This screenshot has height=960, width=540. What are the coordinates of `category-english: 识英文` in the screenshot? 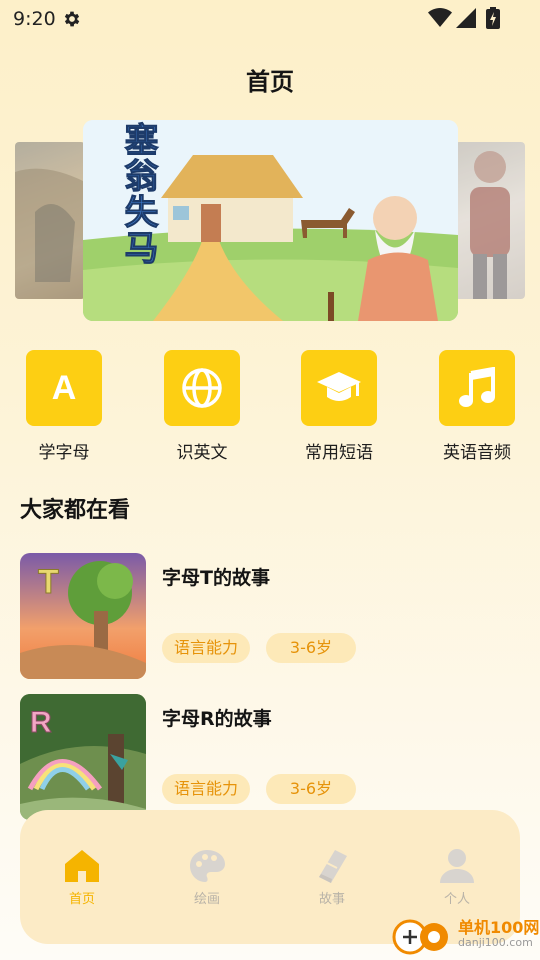 It's located at (202, 406).